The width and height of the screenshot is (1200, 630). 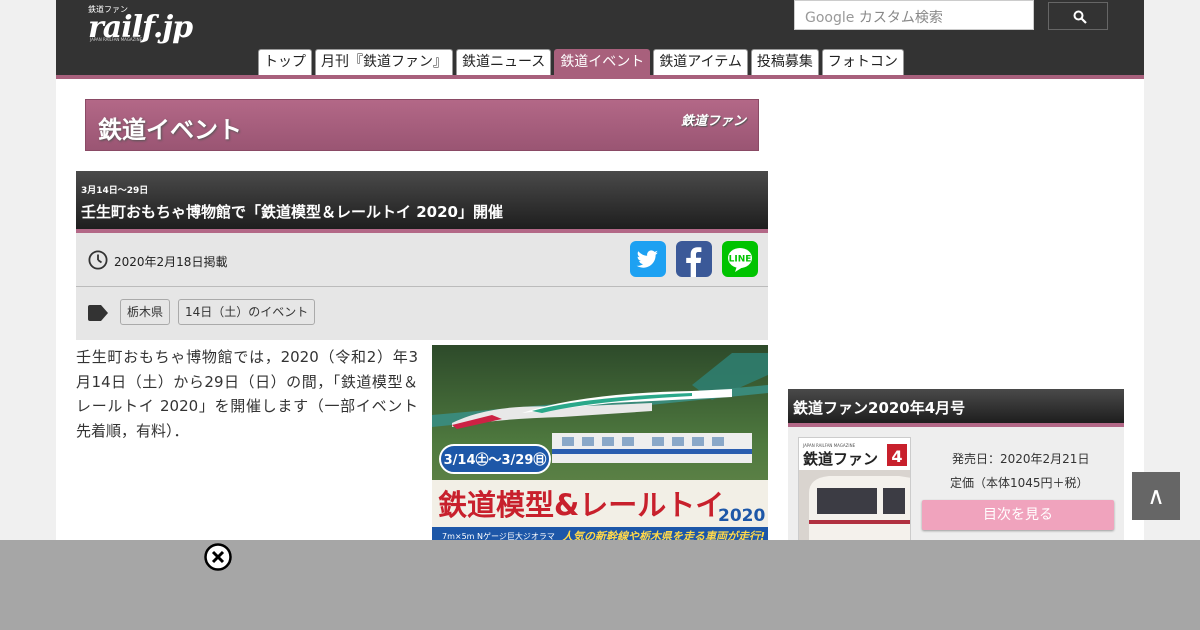 What do you see at coordinates (600, 585) in the screenshot?
I see `bottom-ad-bar` at bounding box center [600, 585].